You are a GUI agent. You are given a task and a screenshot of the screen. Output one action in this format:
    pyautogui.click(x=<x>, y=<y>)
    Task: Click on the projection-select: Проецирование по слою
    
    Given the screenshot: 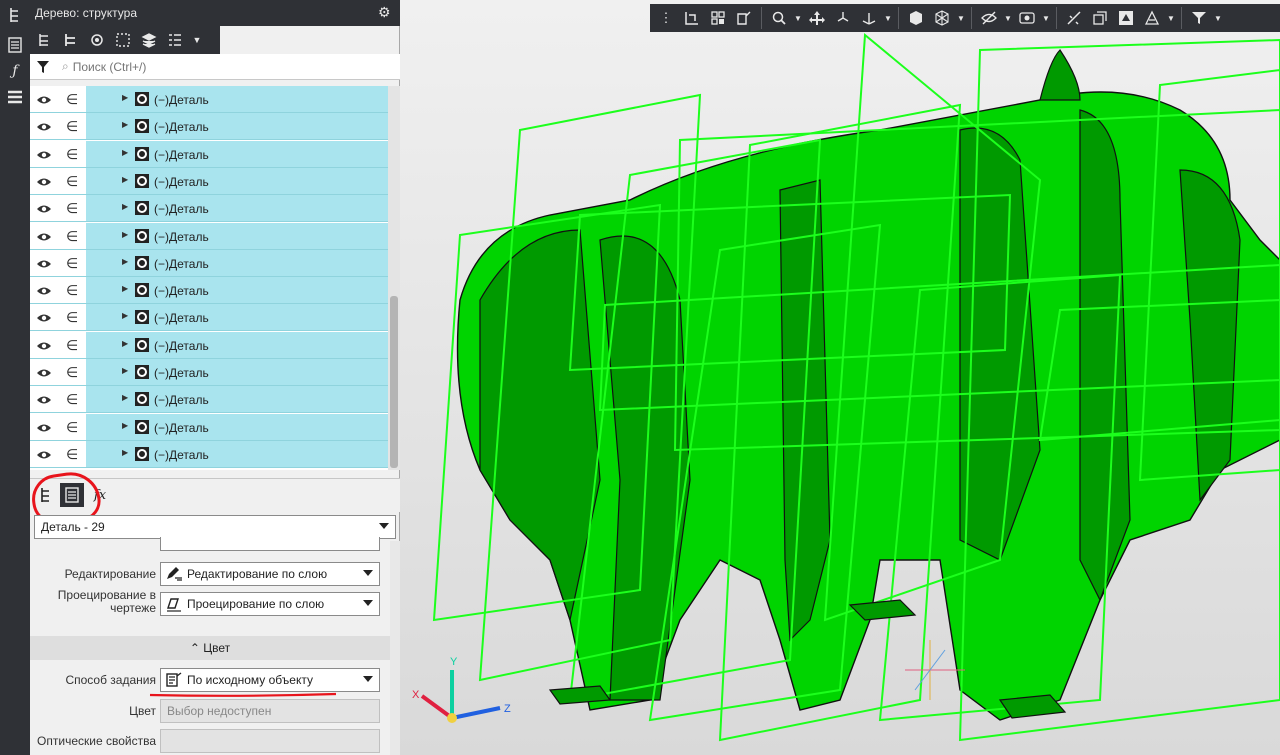 What is the action you would take?
    pyautogui.click(x=270, y=604)
    